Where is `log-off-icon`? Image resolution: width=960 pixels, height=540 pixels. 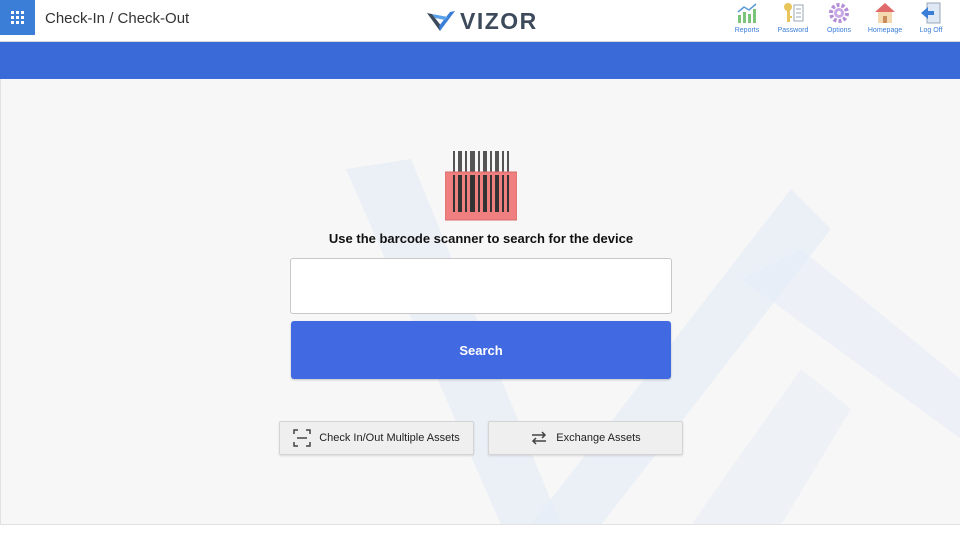 log-off-icon is located at coordinates (931, 13).